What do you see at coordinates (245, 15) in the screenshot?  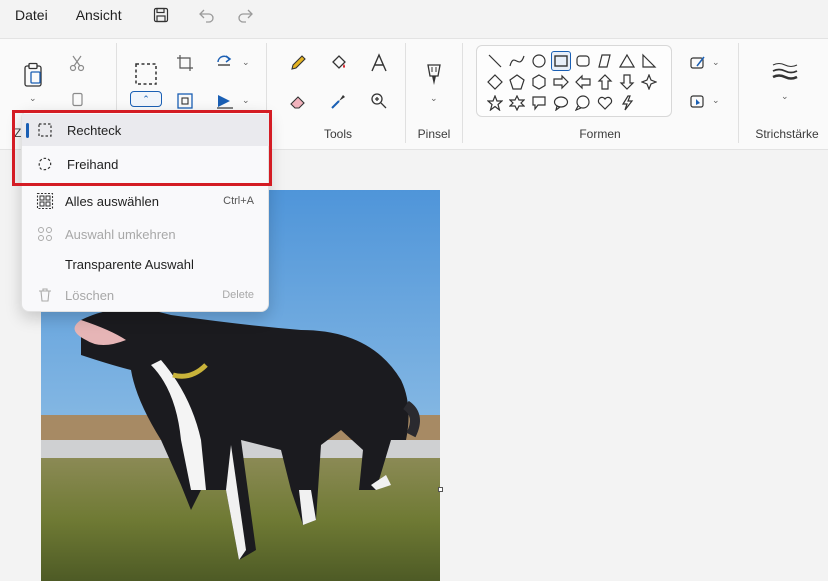 I see `redo-icon` at bounding box center [245, 15].